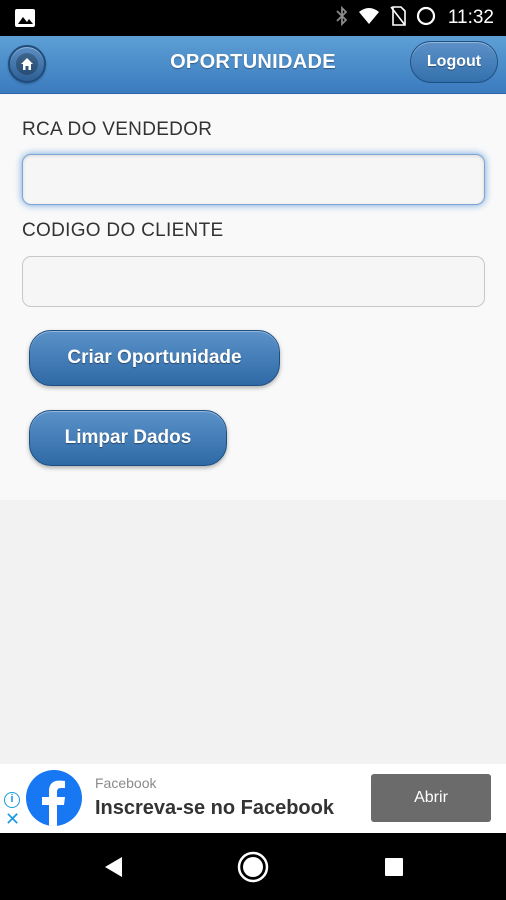 This screenshot has width=506, height=900. Describe the element at coordinates (12, 800) in the screenshot. I see `info-icon: i` at that location.